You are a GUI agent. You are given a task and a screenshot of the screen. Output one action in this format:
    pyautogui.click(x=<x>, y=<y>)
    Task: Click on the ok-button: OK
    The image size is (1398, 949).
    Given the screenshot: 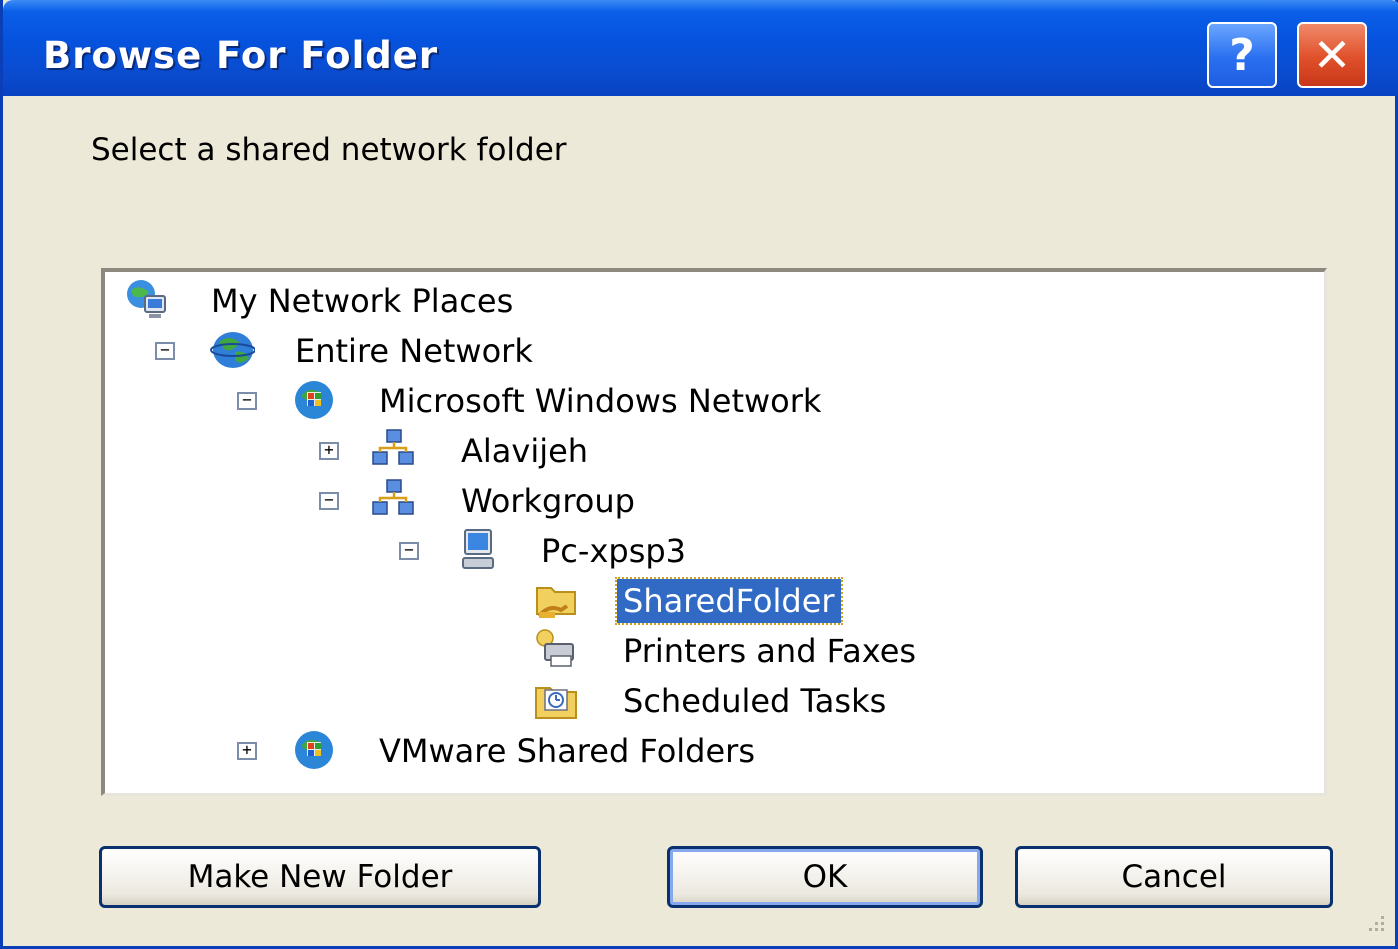 What is the action you would take?
    pyautogui.click(x=825, y=877)
    